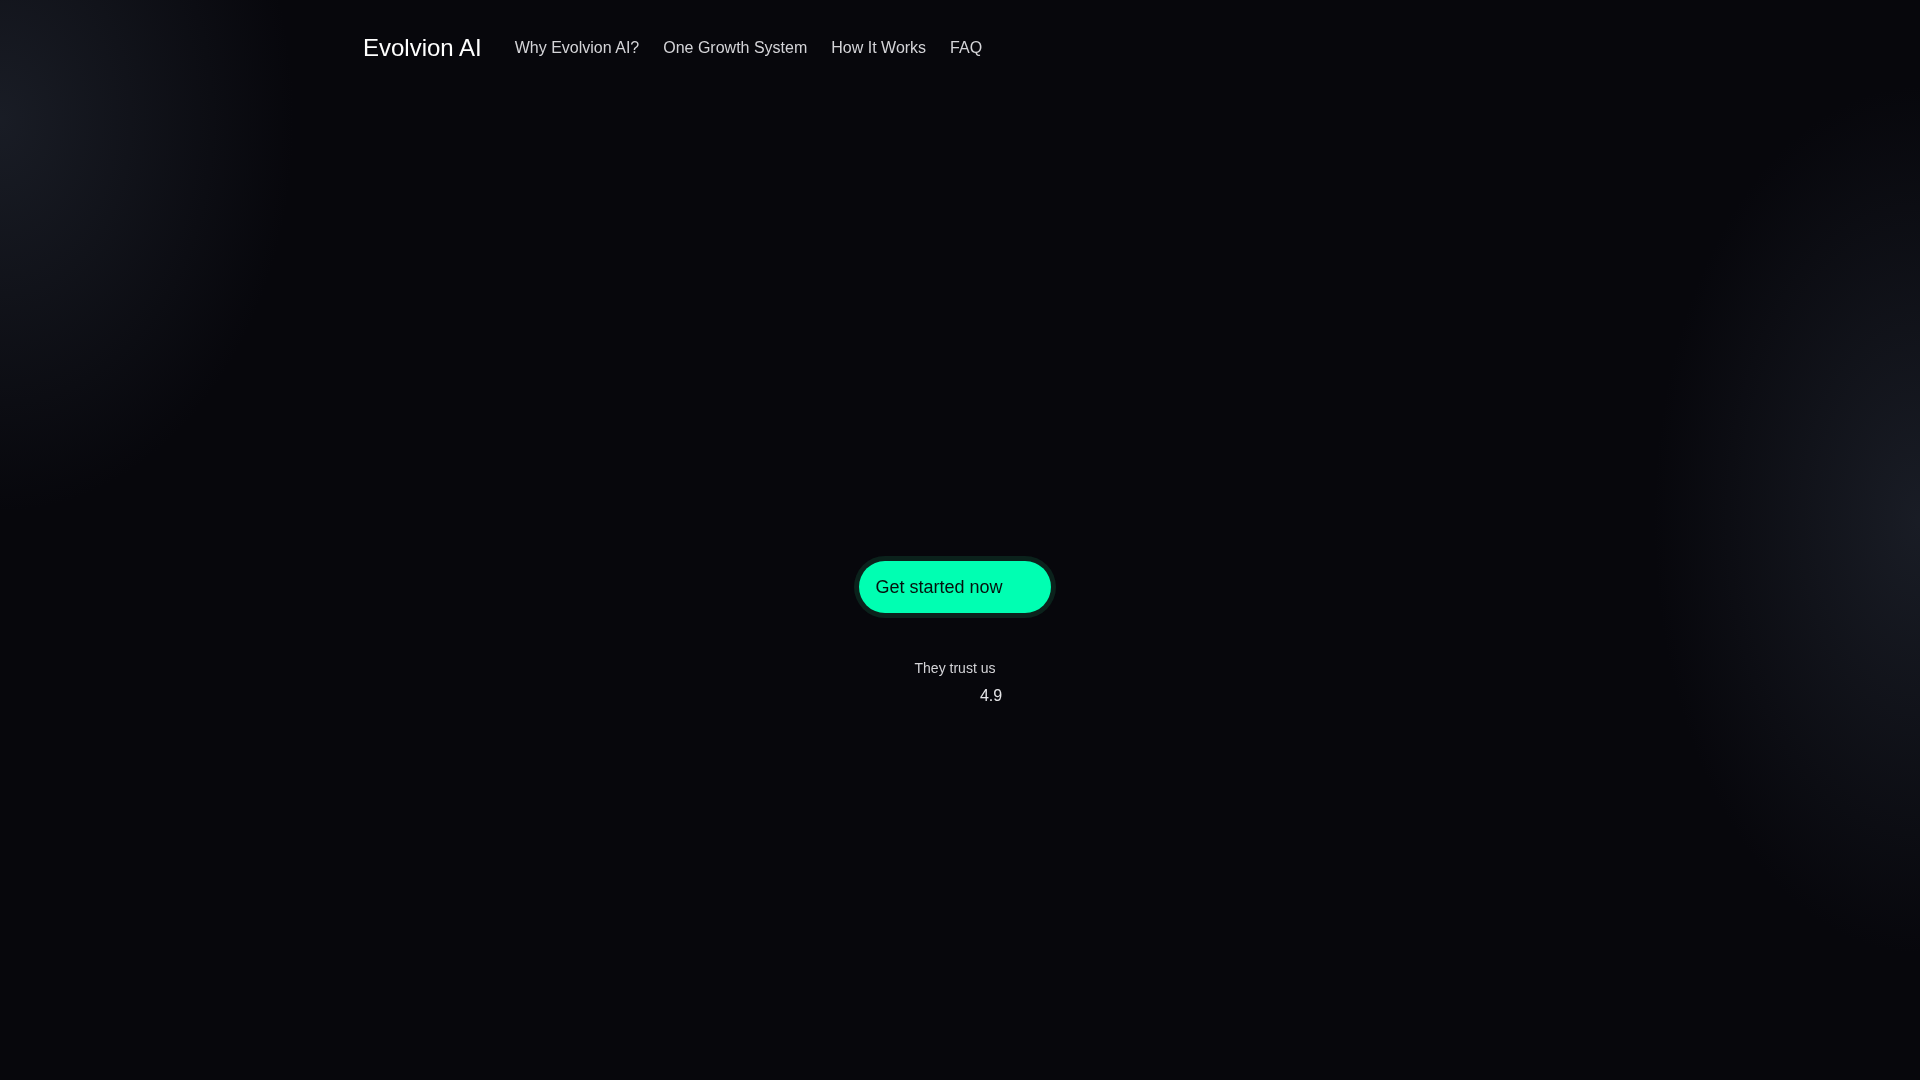 This screenshot has height=1080, width=1920. Describe the element at coordinates (735, 48) in the screenshot. I see `nav-link: One Growth System` at that location.